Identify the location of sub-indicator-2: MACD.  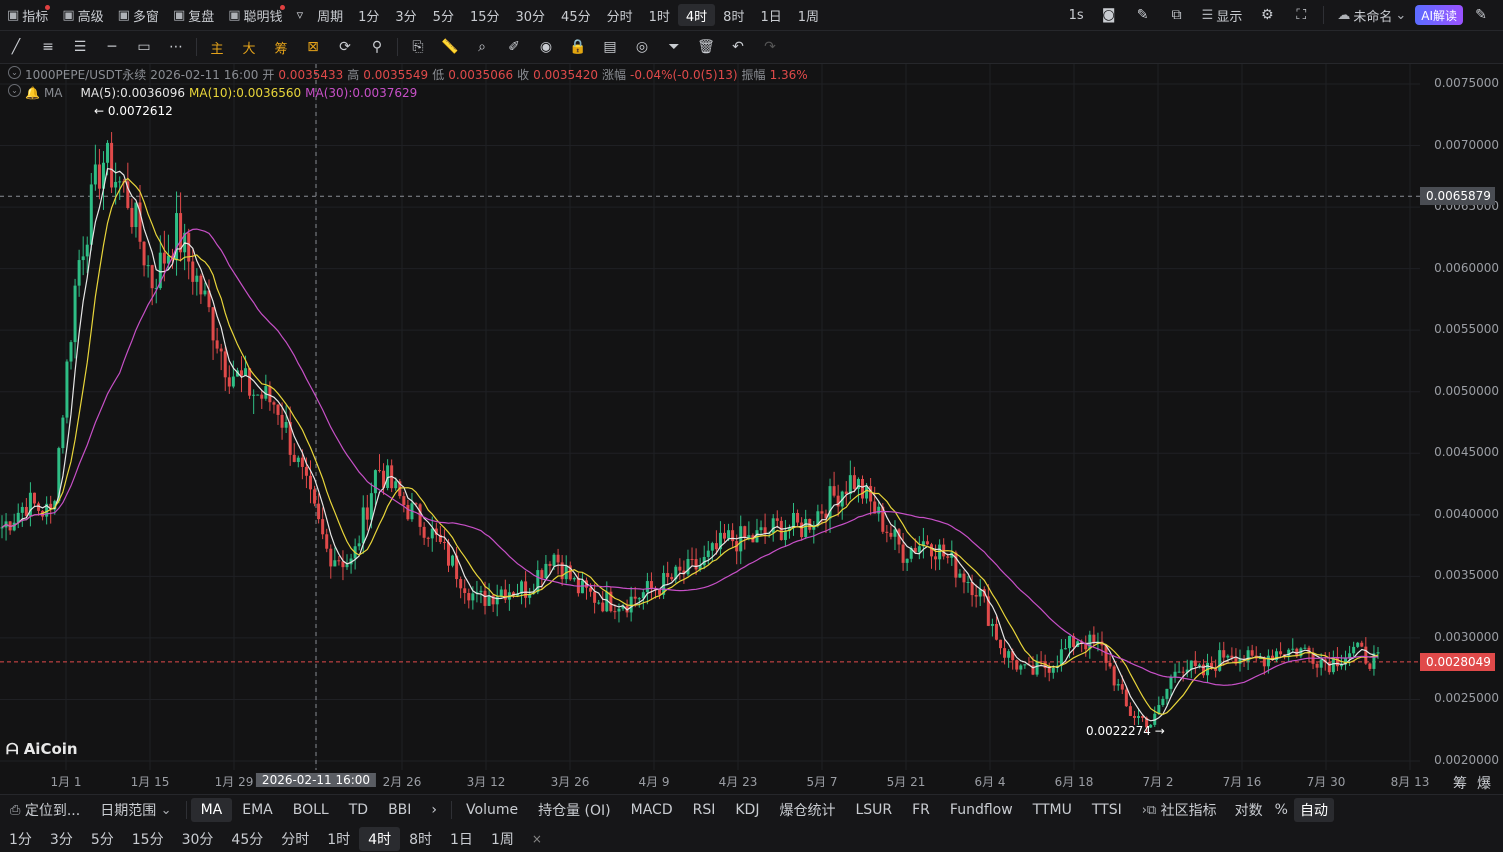
(652, 810).